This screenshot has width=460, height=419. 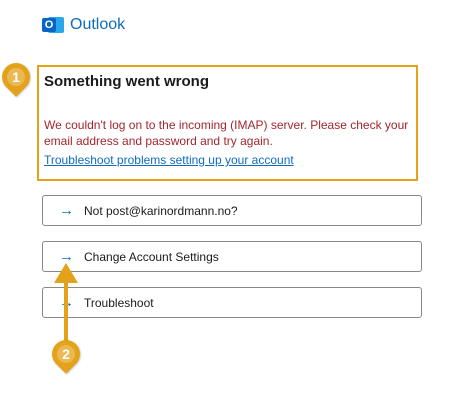 I want to click on app-title: Outlook, so click(x=98, y=24).